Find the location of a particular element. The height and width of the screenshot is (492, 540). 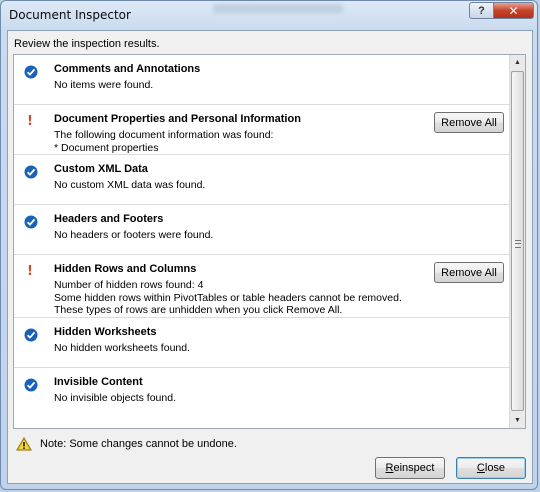

result-title: Custom XML Data is located at coordinates (101, 169).